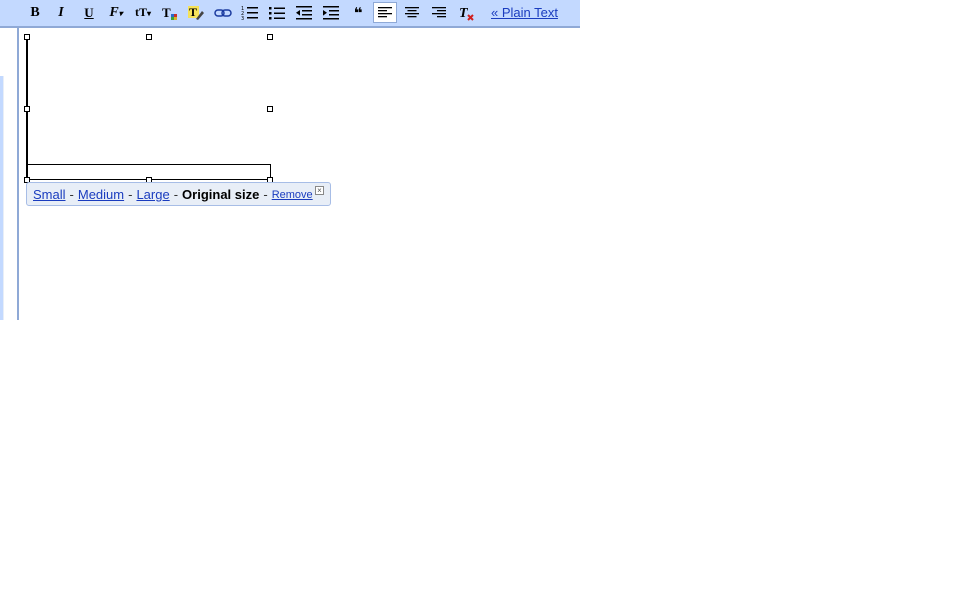  I want to click on underline-icon: U, so click(89, 12).